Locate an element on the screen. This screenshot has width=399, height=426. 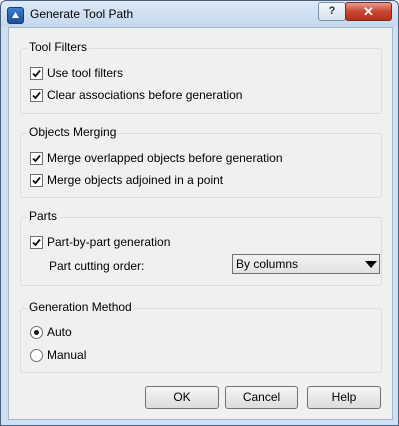
help-label: Help is located at coordinates (344, 397).